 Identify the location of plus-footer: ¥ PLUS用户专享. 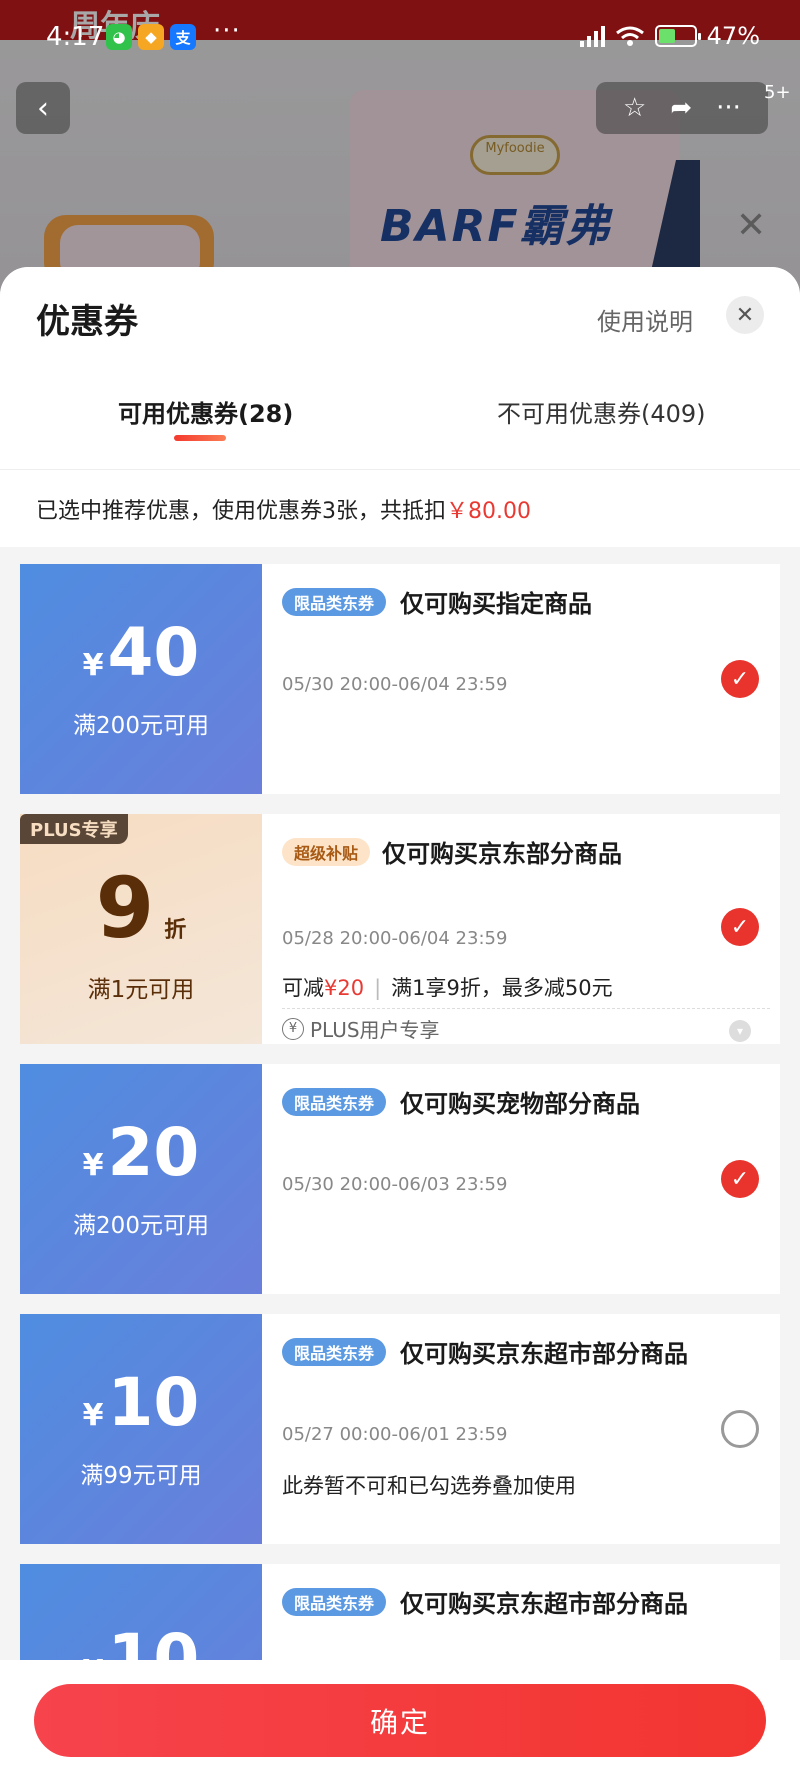
(361, 1028).